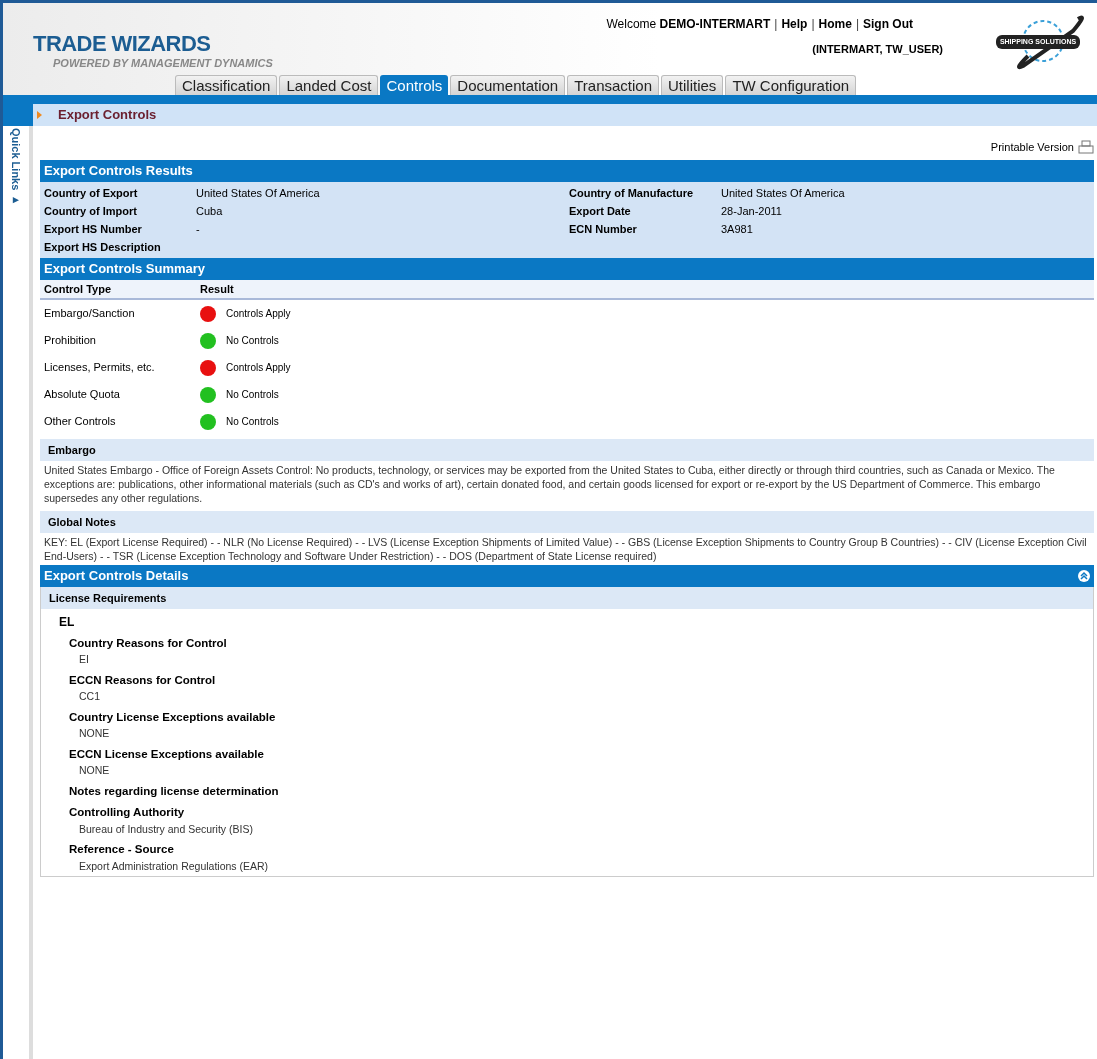 This screenshot has width=1097, height=1059. I want to click on field-label: Country of Export, so click(91, 193).